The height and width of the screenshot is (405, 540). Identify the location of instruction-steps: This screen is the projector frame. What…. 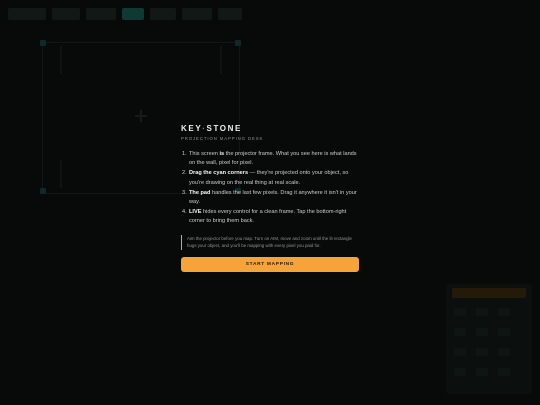
(270, 188).